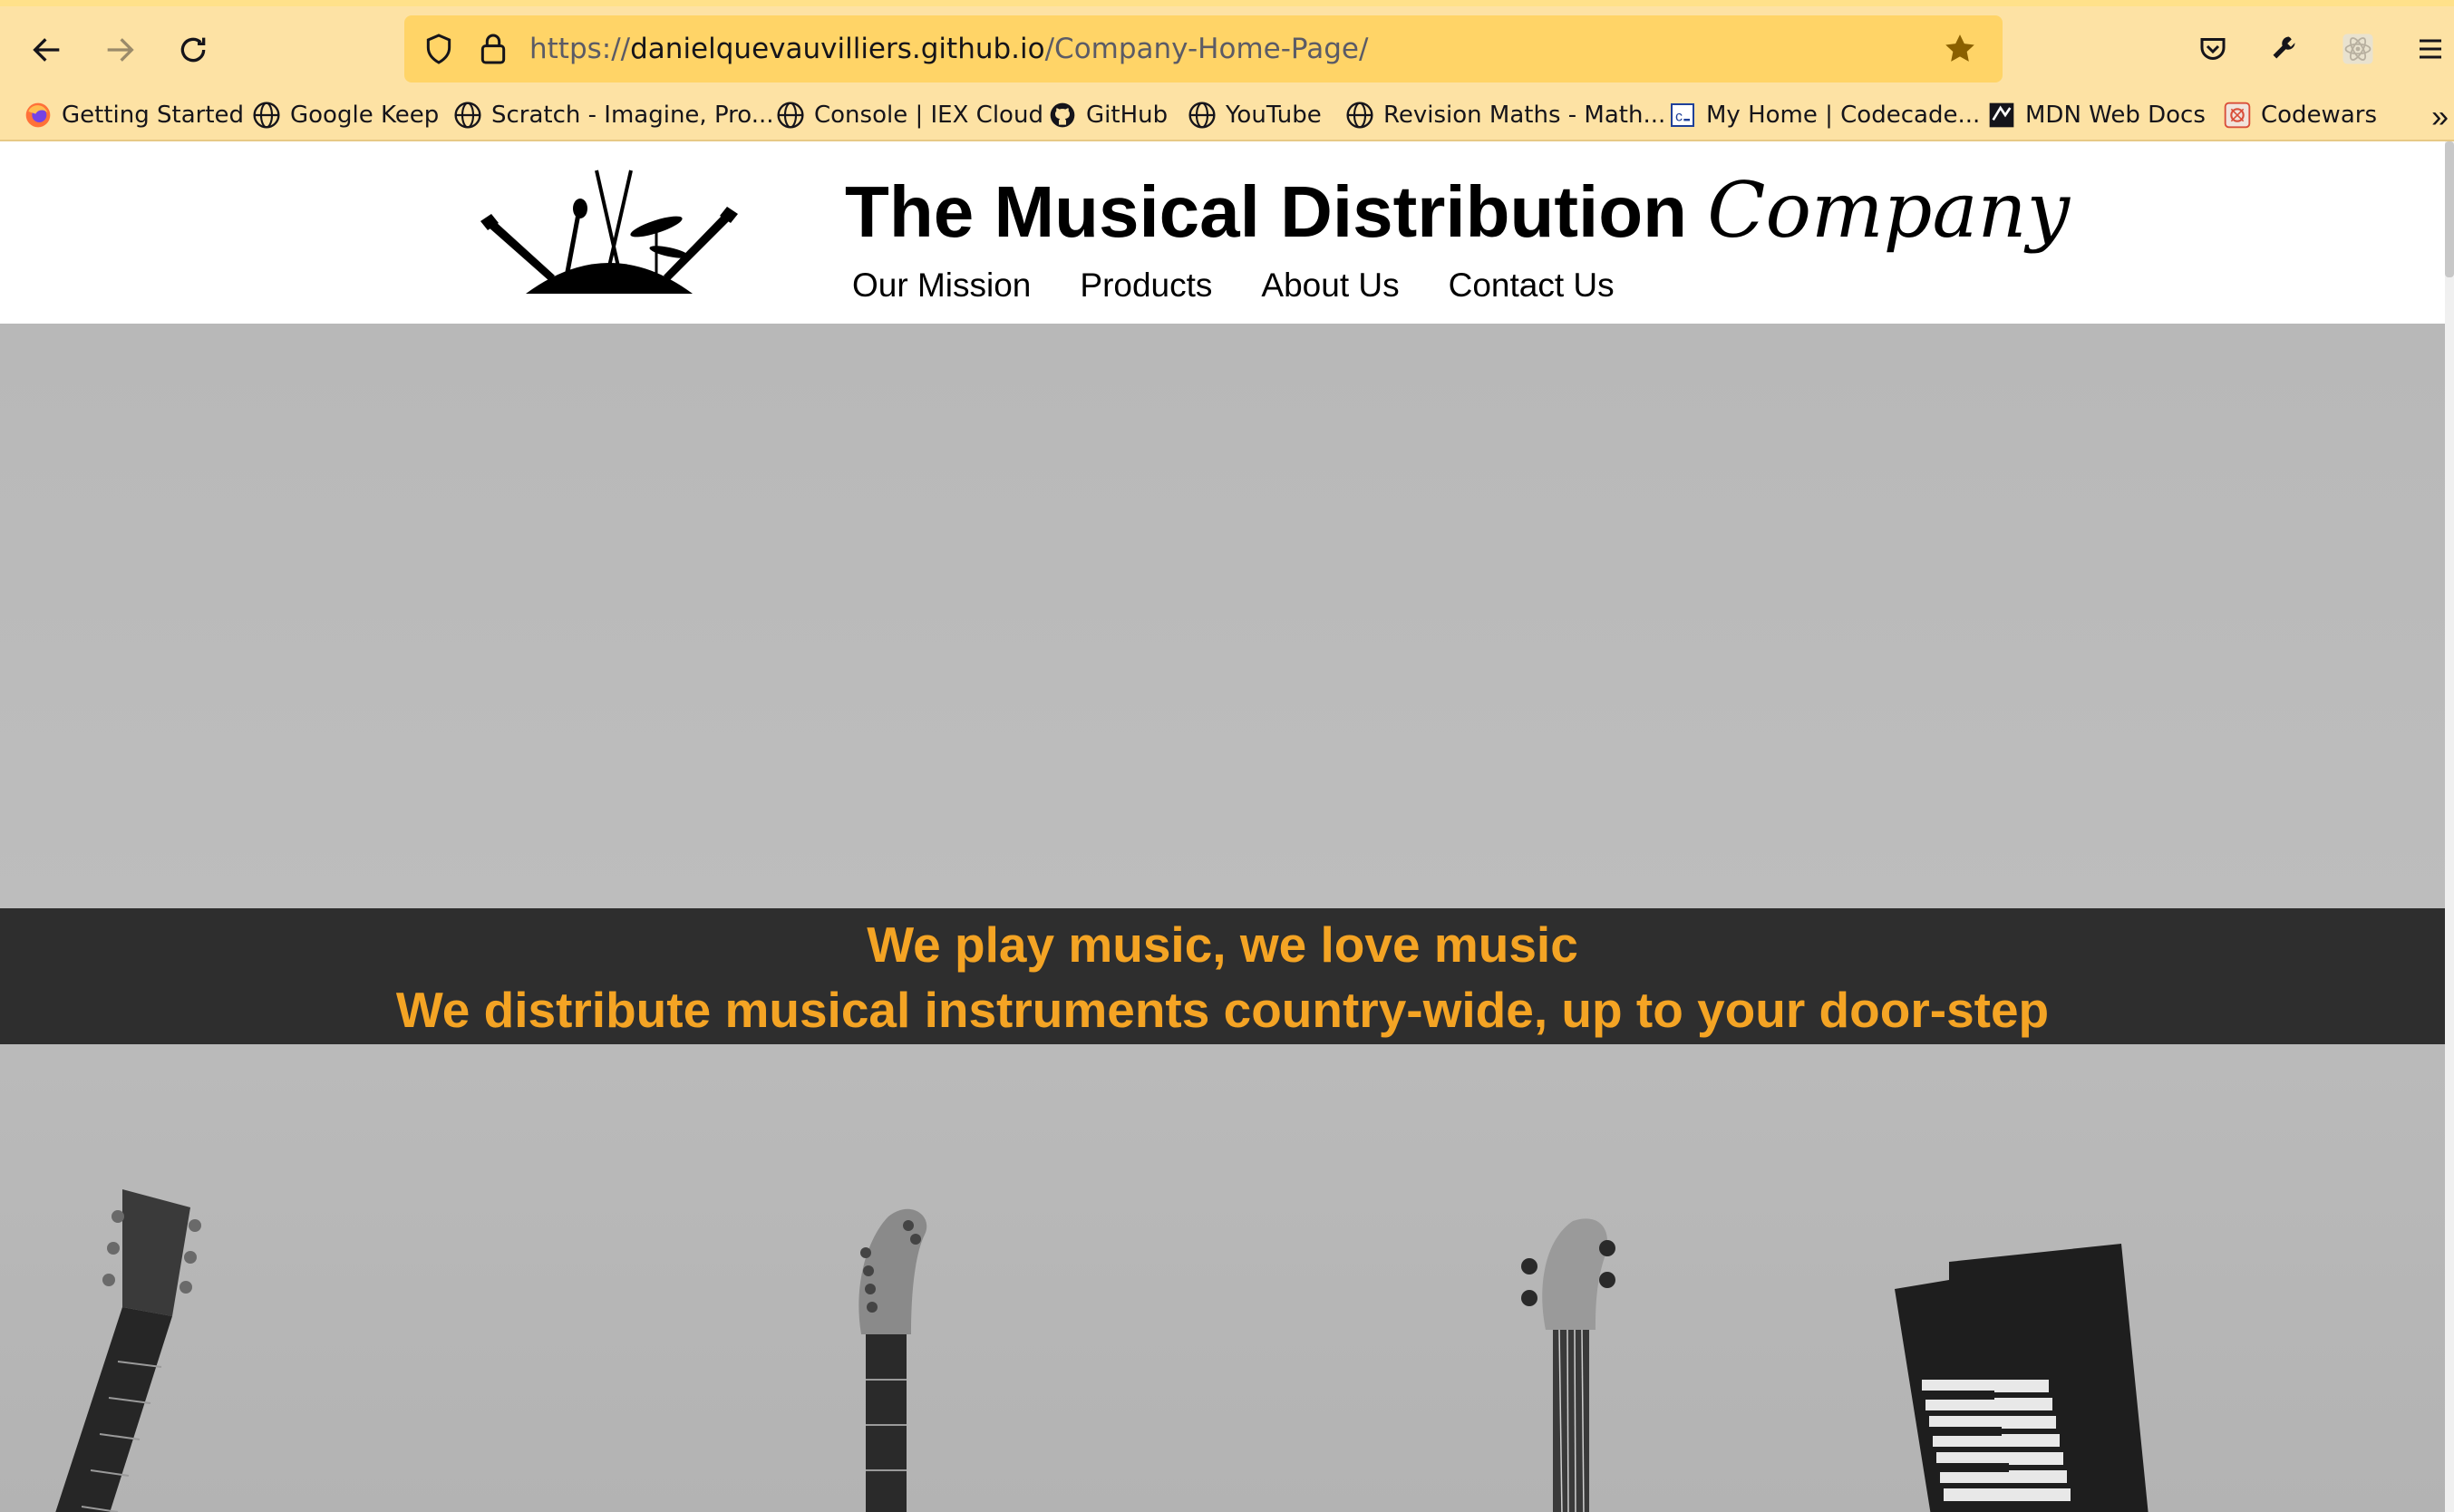 The height and width of the screenshot is (1512, 2454). I want to click on bookmark-label: Console | IEX Cloud, so click(928, 116).